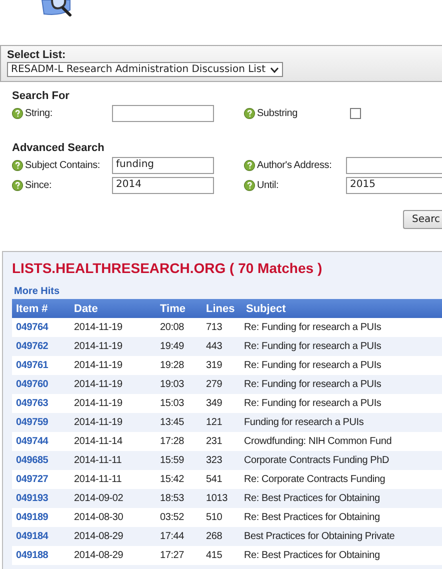  Describe the element at coordinates (222, 536) in the screenshot. I see `table-cell: 268` at that location.